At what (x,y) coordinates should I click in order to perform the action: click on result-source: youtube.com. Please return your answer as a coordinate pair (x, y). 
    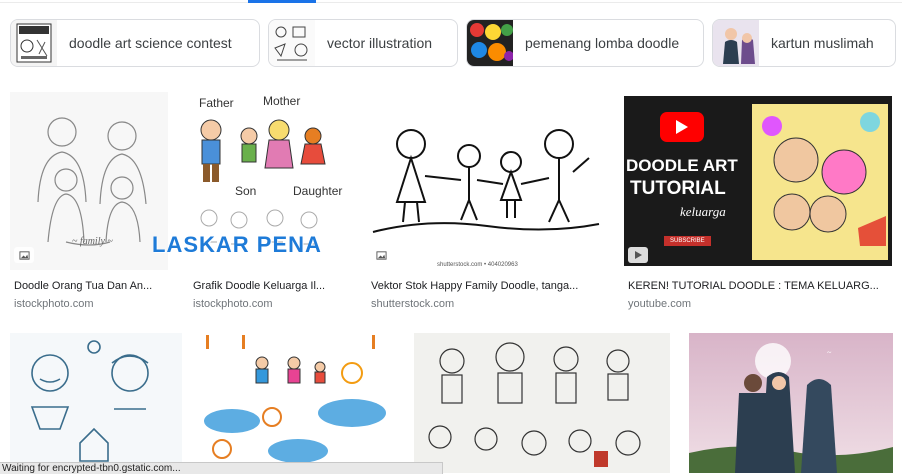
    Looking at the image, I should click on (659, 304).